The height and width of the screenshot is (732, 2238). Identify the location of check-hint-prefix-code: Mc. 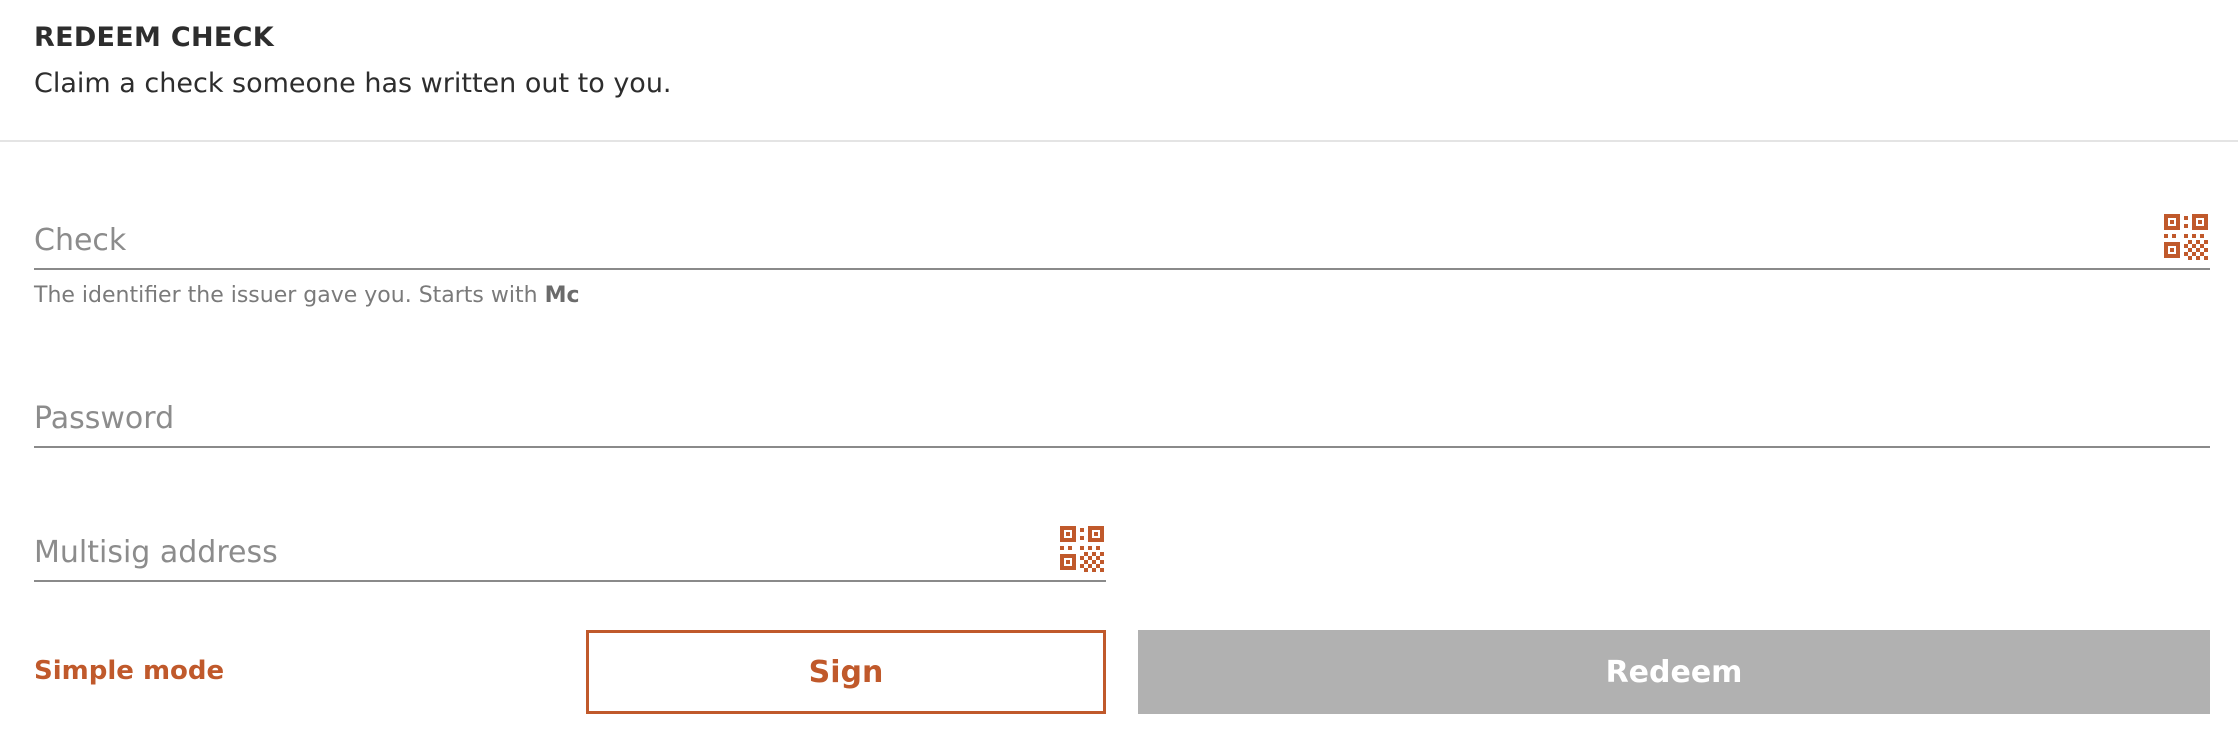
(562, 295).